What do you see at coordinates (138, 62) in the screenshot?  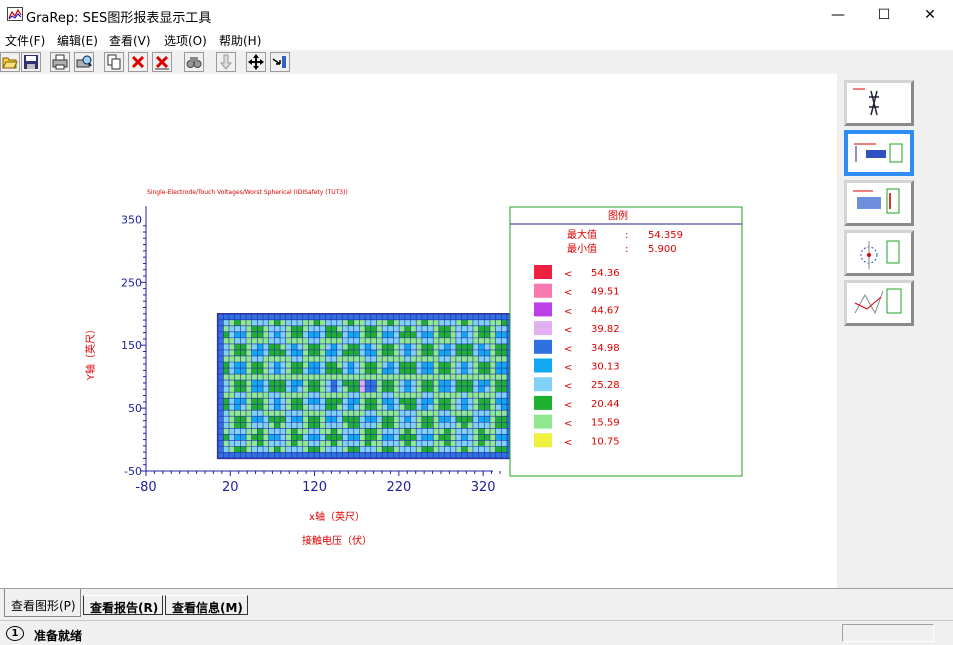 I see `delete-button` at bounding box center [138, 62].